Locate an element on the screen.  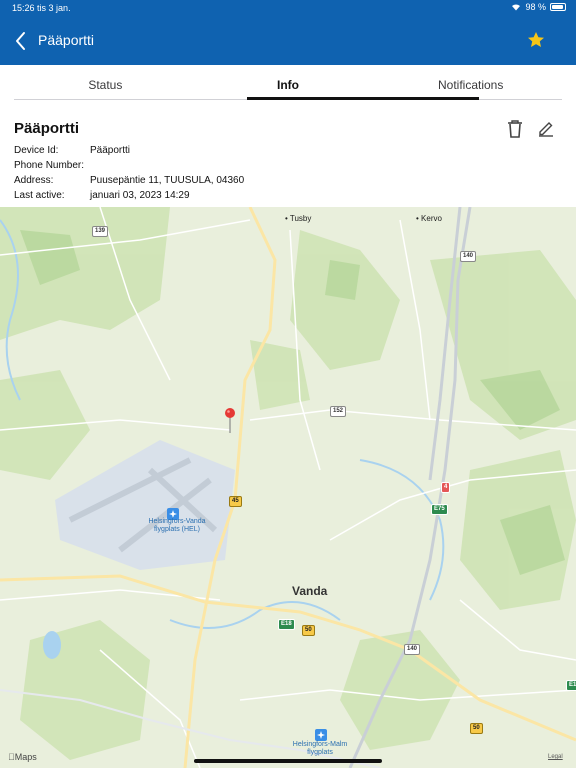
phone-number-label: Phone Number: is located at coordinates (49, 165).